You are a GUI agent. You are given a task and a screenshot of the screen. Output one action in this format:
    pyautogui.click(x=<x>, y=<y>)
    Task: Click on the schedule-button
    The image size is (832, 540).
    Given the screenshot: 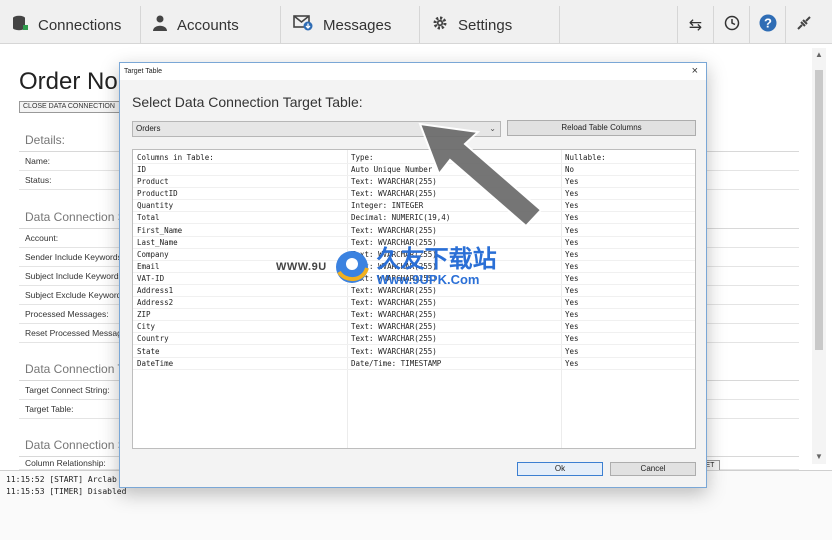 What is the action you would take?
    pyautogui.click(x=731, y=25)
    